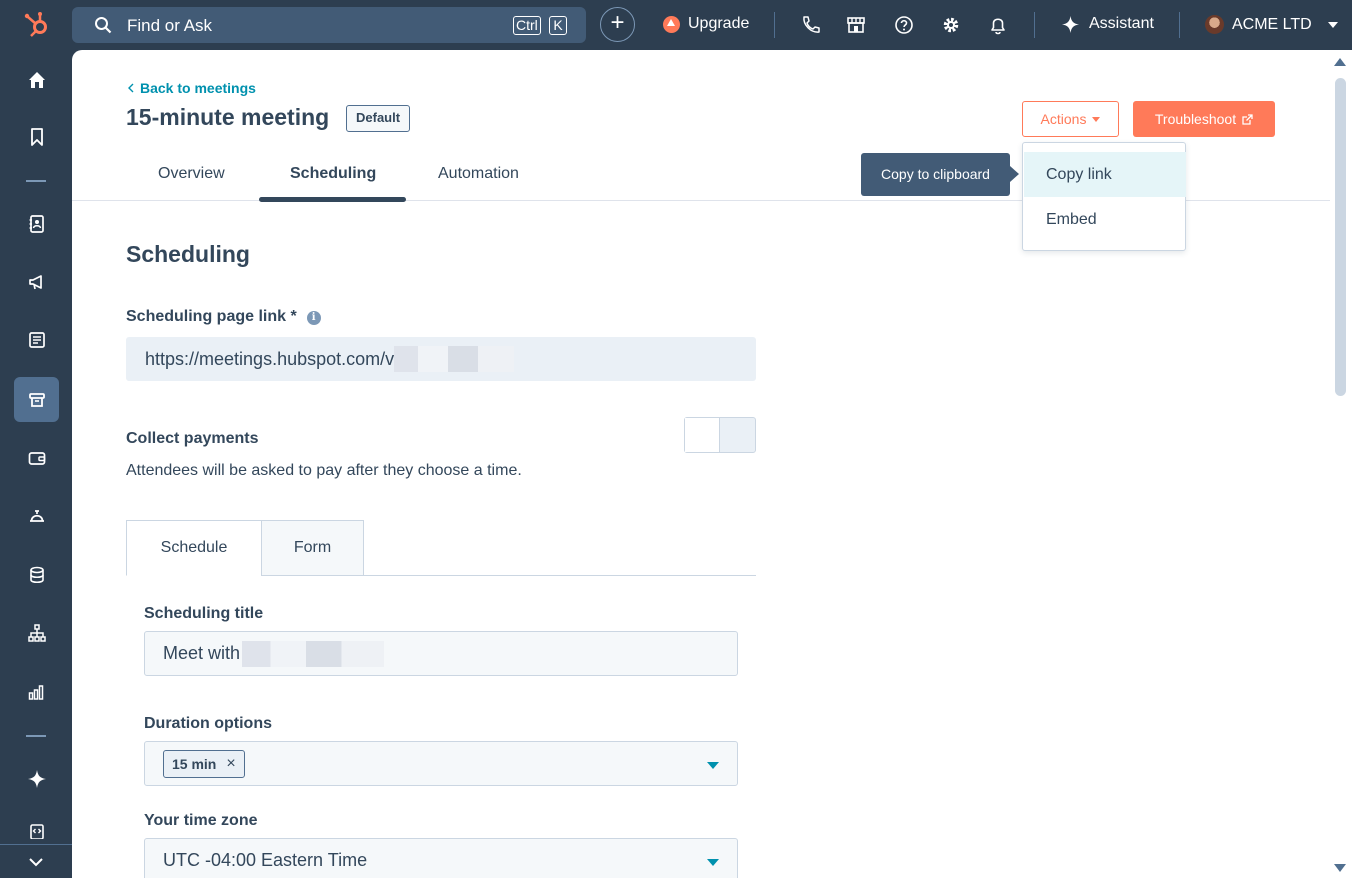  I want to click on sidebar-item-bookmarks, so click(36, 136).